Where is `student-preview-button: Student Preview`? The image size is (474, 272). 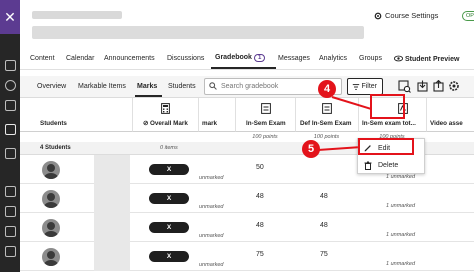 student-preview-button: Student Preview is located at coordinates (426, 59).